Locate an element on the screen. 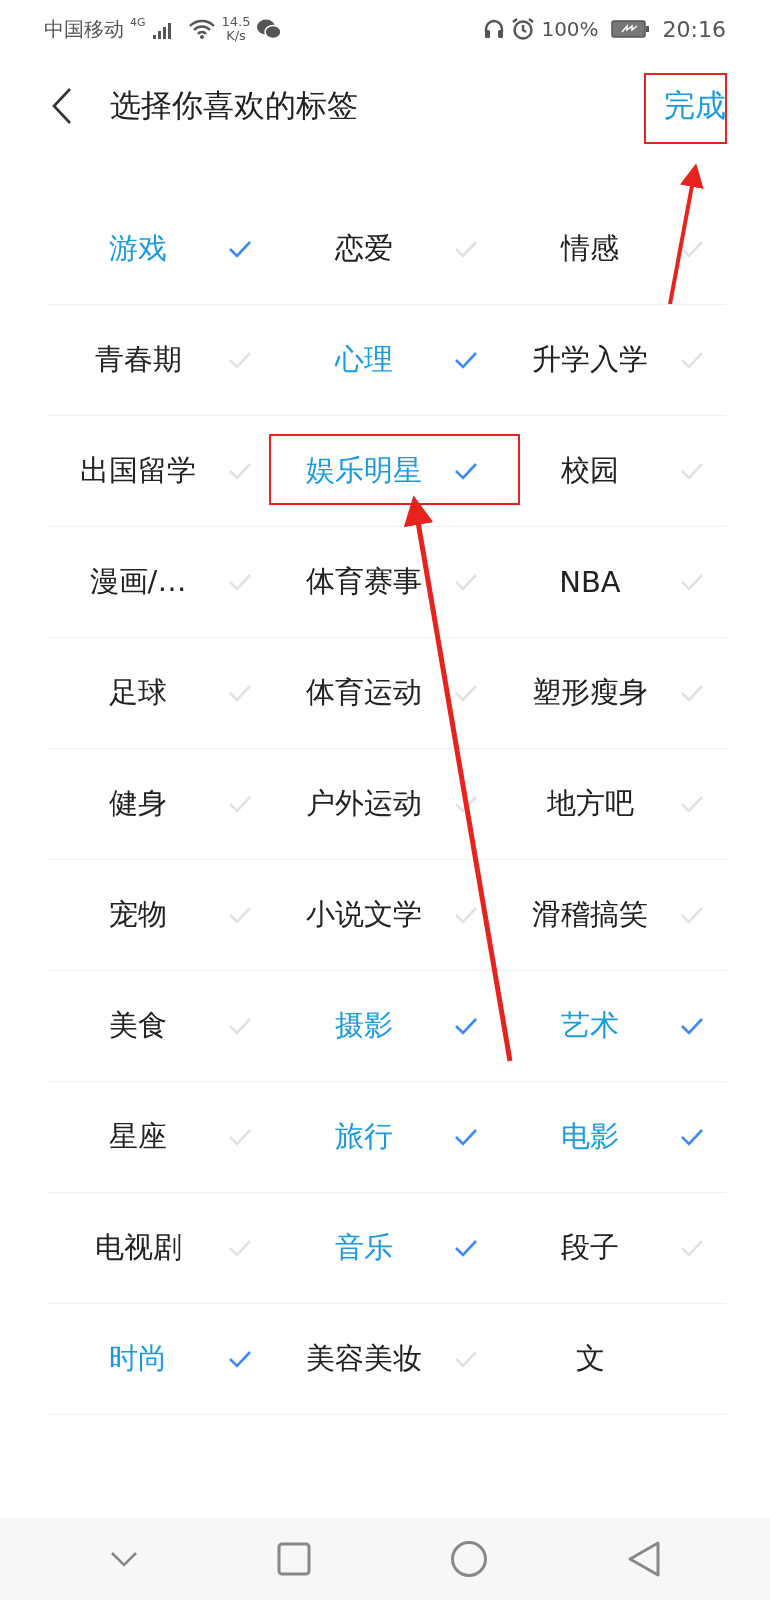 This screenshot has width=770, height=1600. speed-value: 14.5 is located at coordinates (236, 22).